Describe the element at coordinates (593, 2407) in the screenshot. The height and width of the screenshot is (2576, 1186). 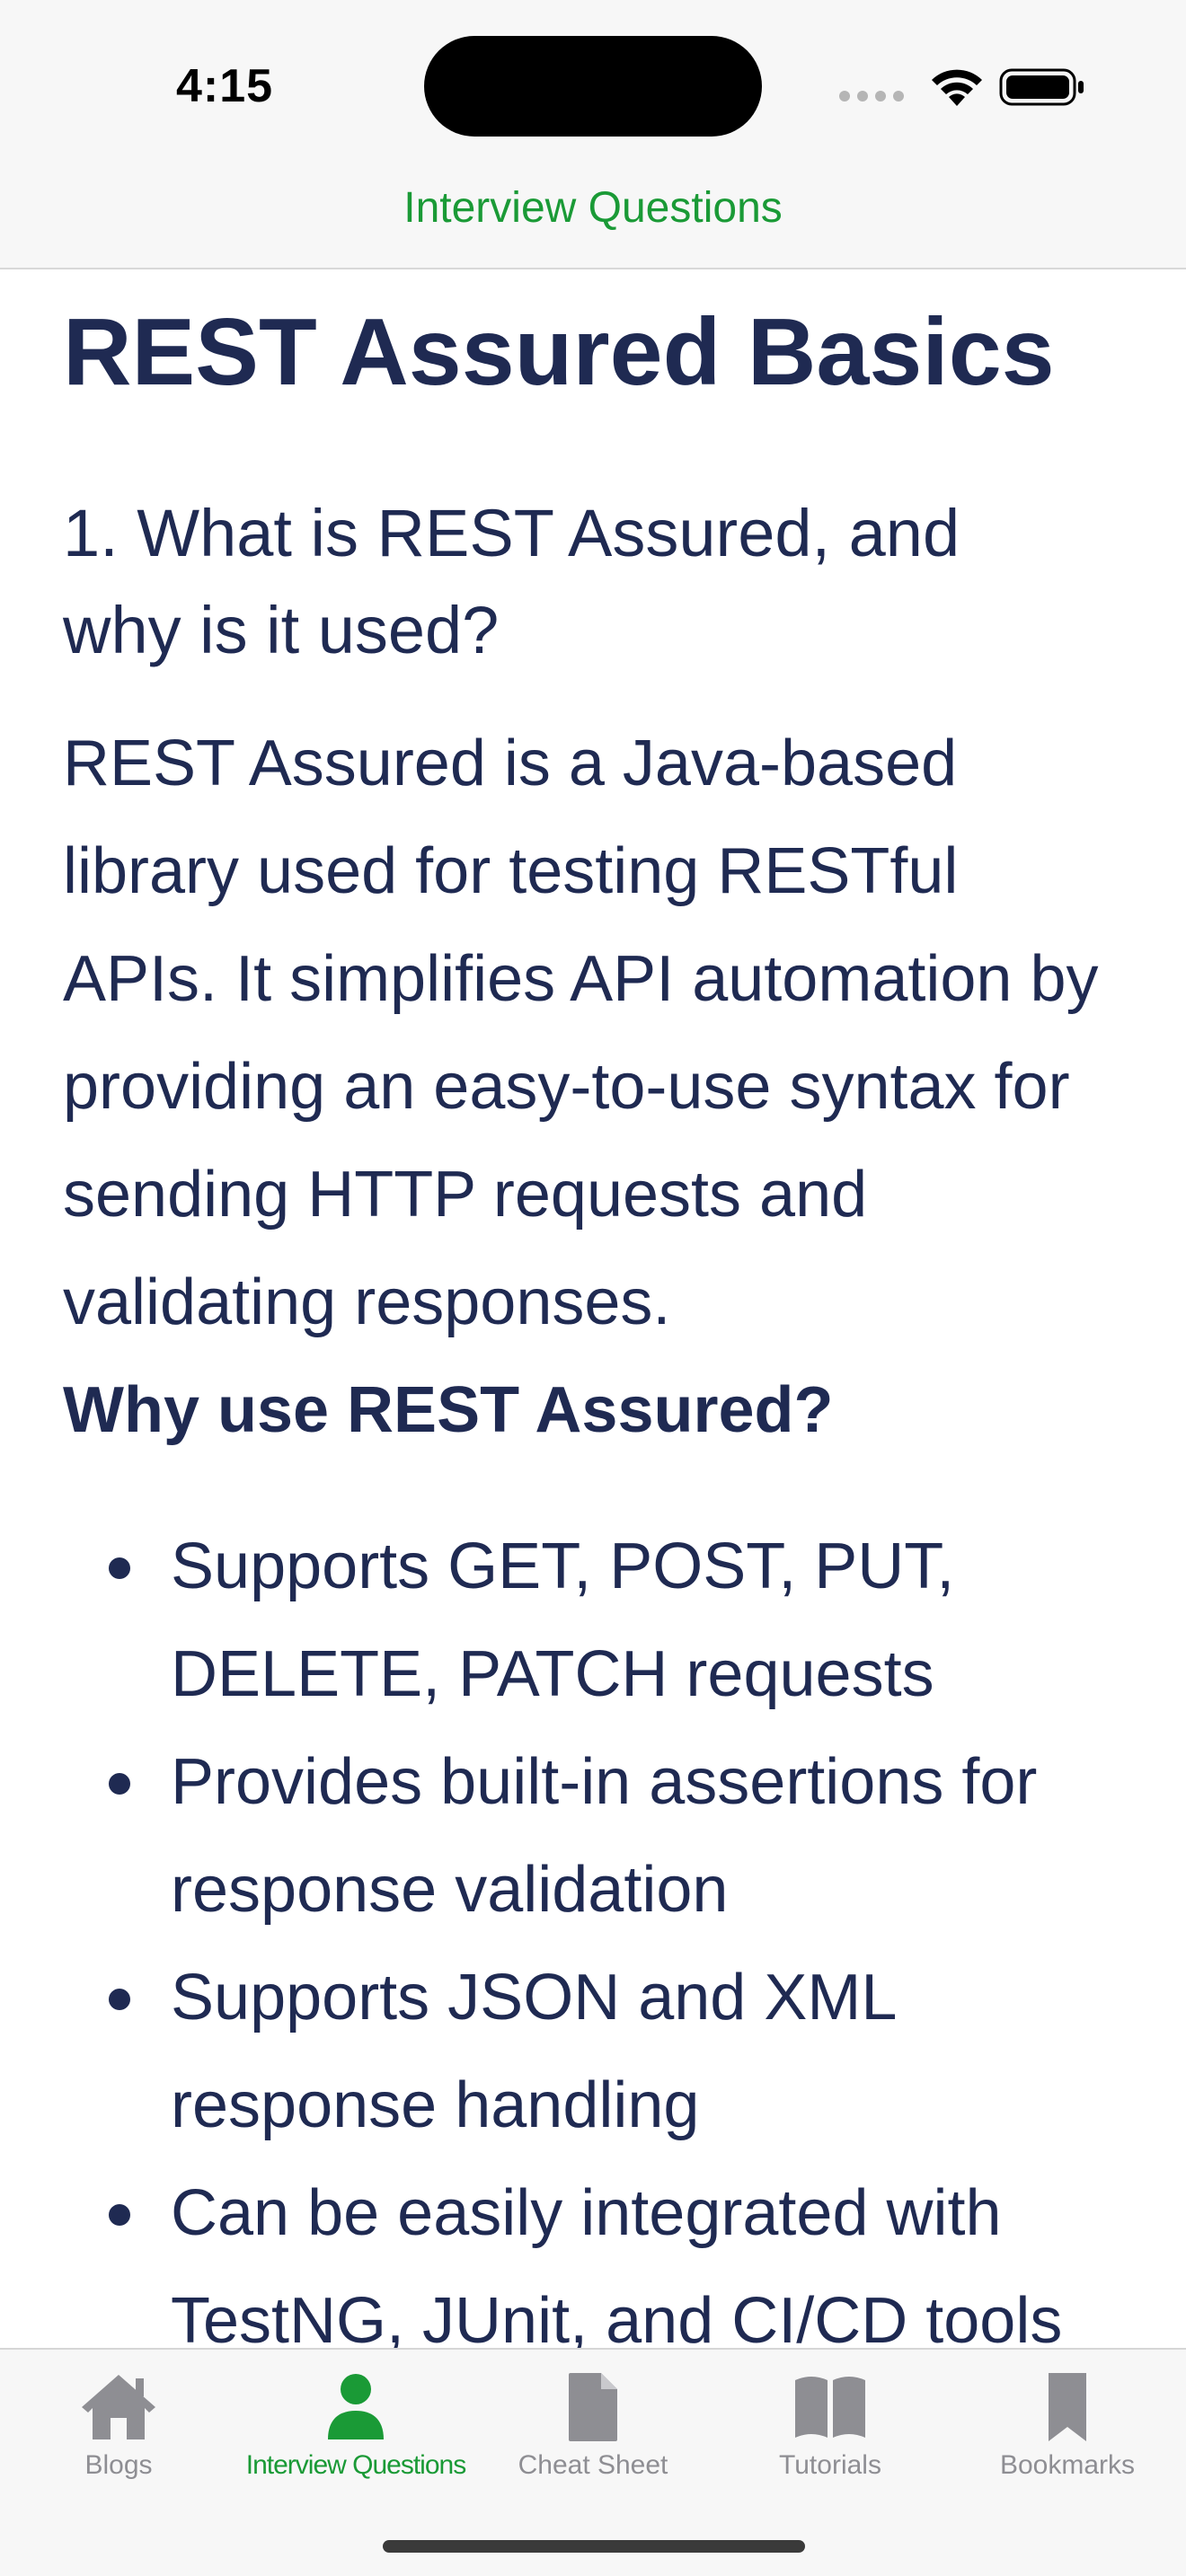
I see `document-icon` at that location.